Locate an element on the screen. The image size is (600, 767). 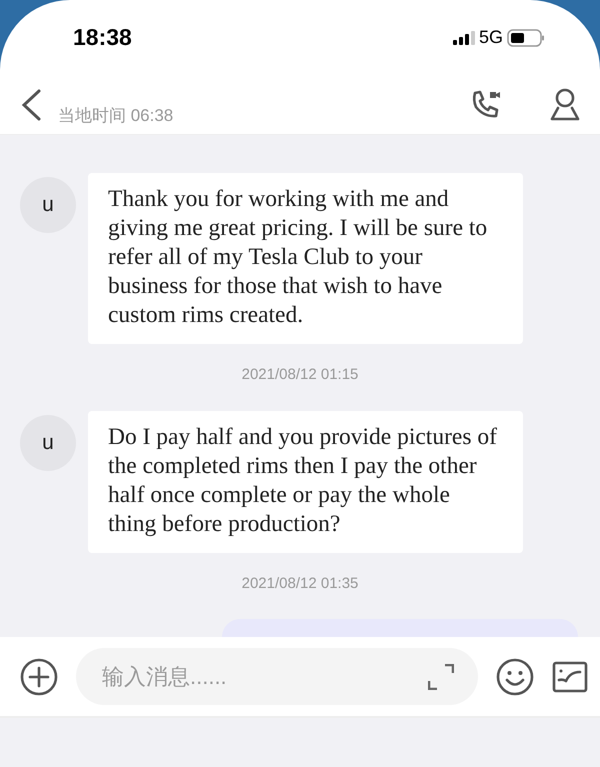
phone-video-icon is located at coordinates (486, 104).